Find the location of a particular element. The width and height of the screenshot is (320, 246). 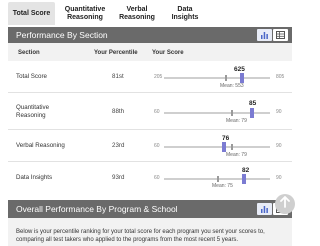

column-percentile: Your Percentile is located at coordinates (116, 53).